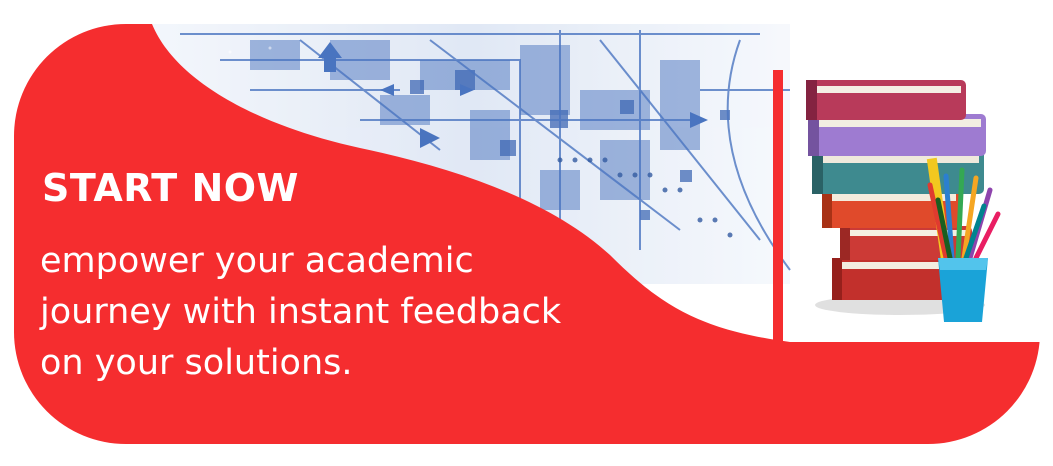 This screenshot has height=466, width=1053. What do you see at coordinates (257, 261) in the screenshot?
I see `tagline-line: empower your academic` at bounding box center [257, 261].